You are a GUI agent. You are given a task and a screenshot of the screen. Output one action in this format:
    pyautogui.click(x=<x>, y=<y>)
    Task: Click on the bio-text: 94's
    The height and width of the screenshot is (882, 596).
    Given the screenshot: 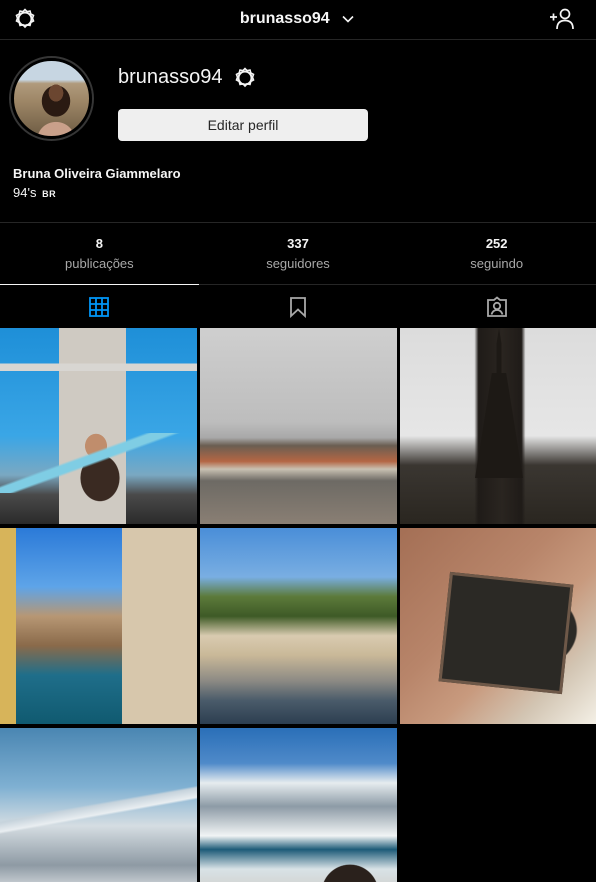 What is the action you would take?
    pyautogui.click(x=25, y=192)
    